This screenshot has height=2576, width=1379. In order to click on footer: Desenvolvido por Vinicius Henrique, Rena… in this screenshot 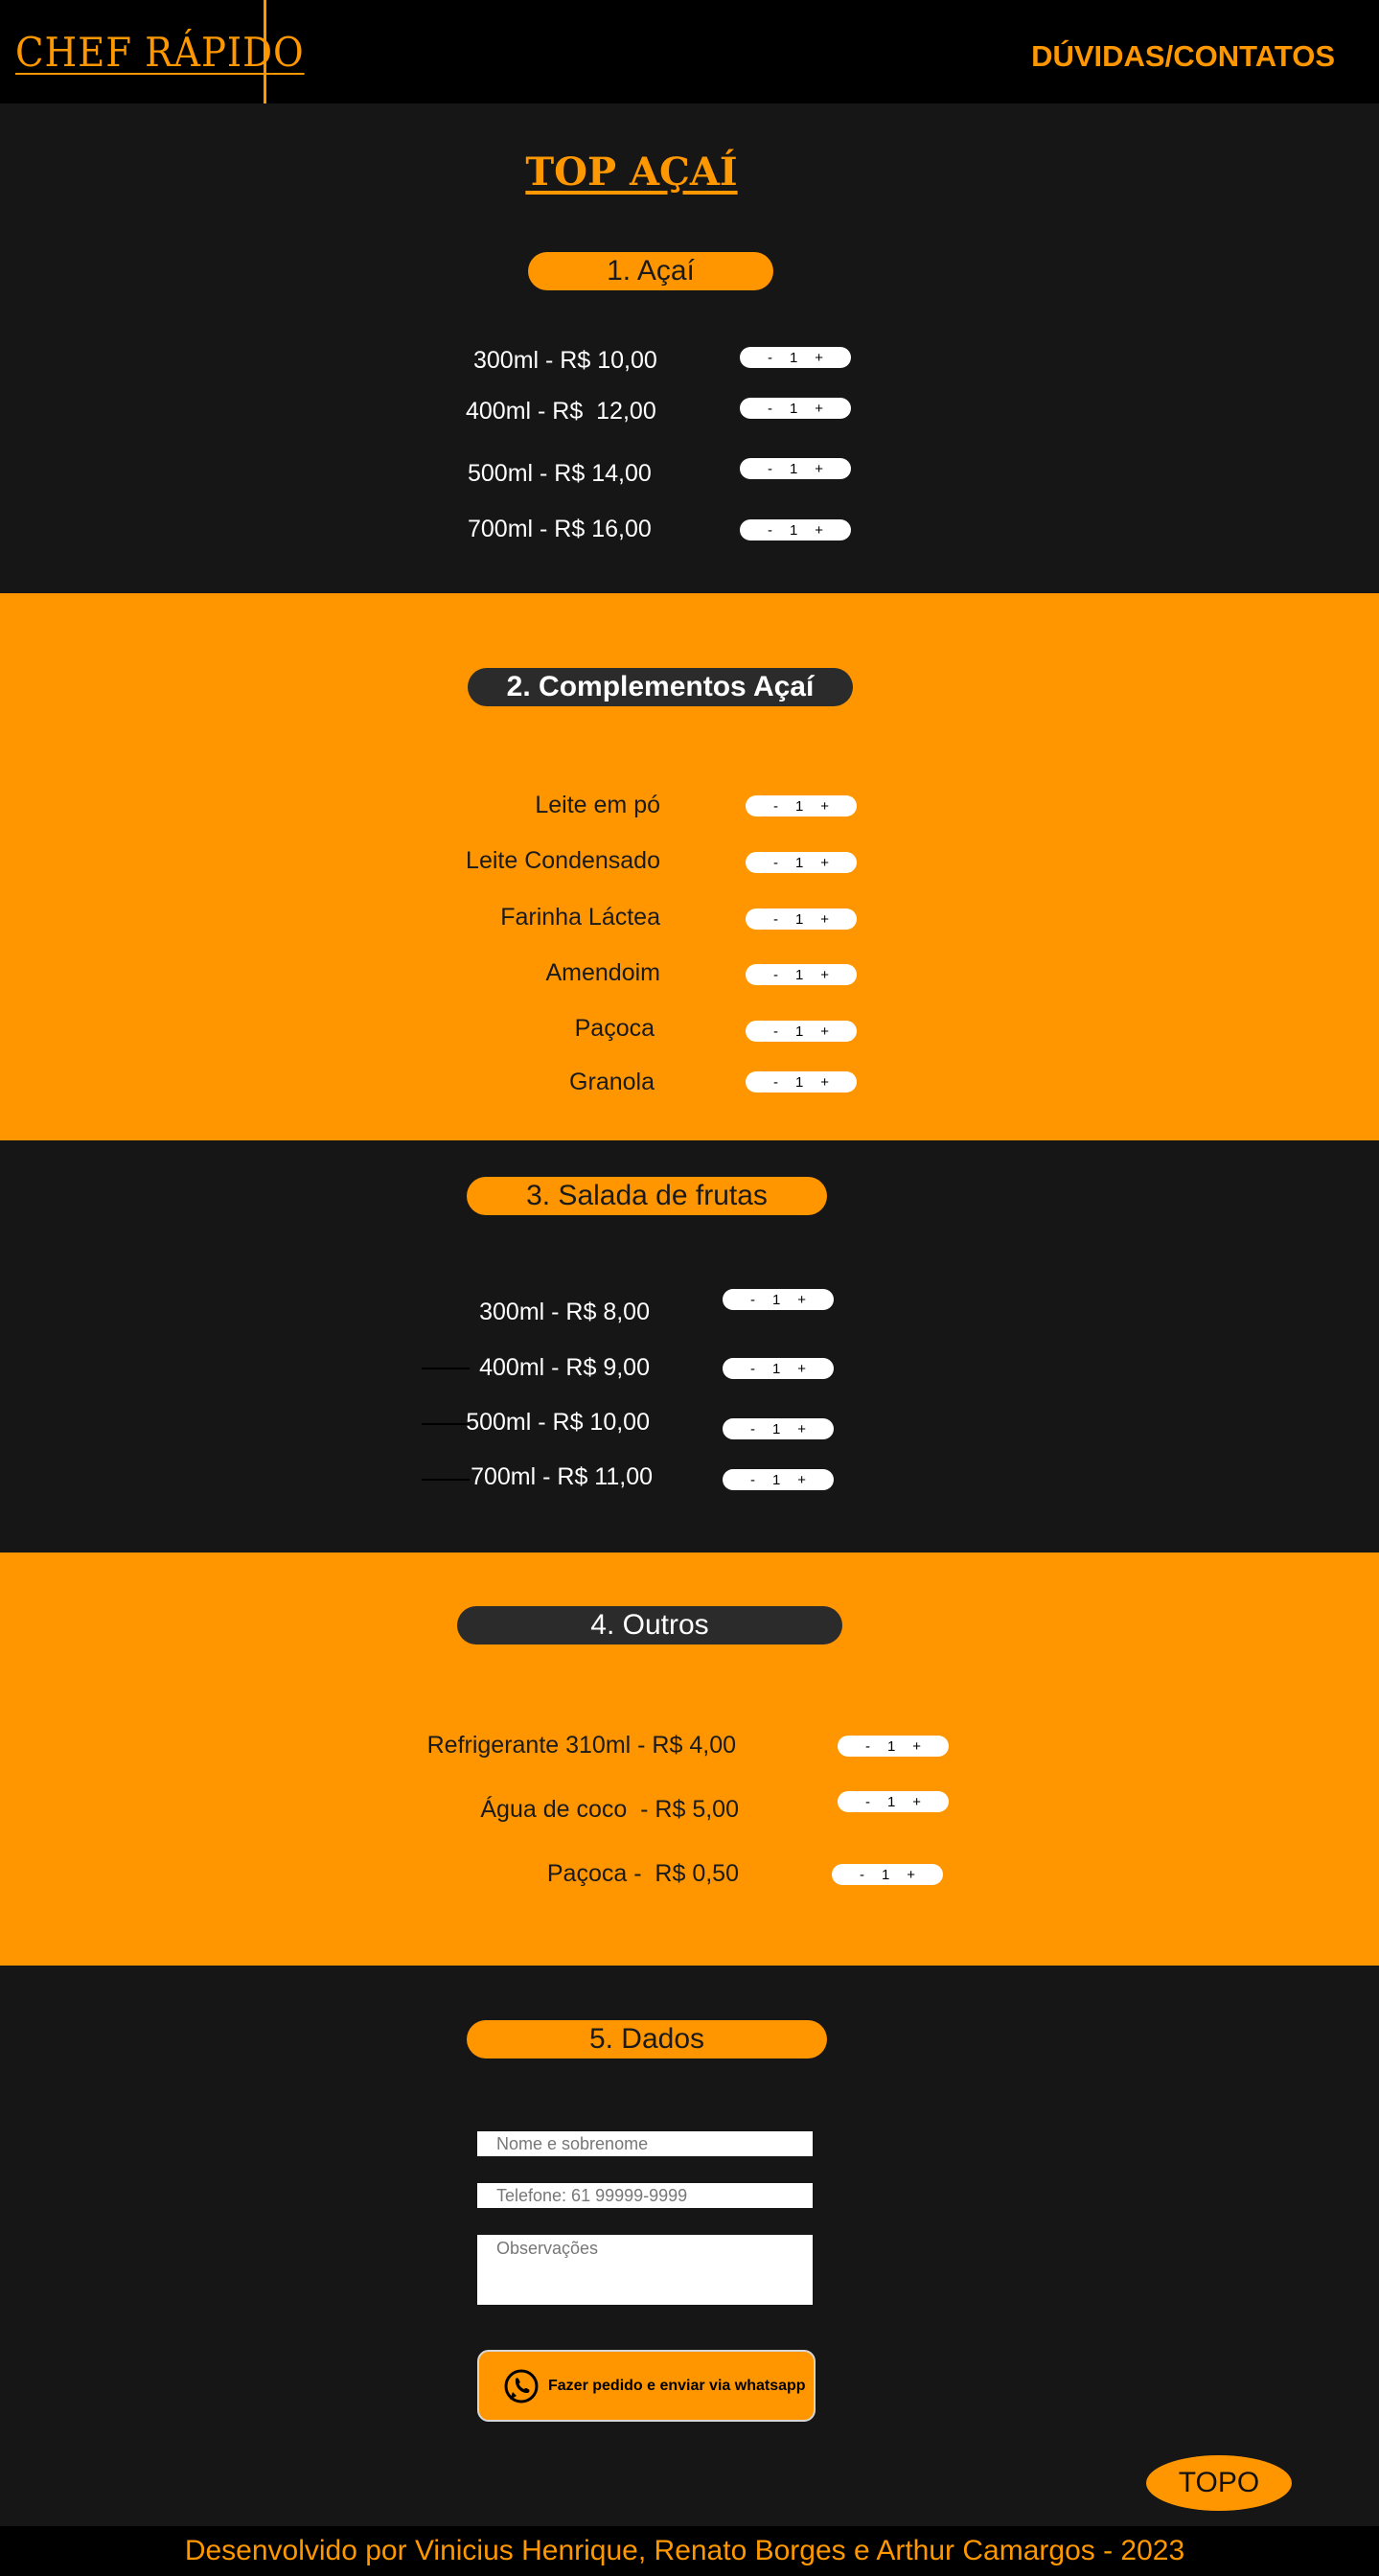, I will do `click(689, 2551)`.